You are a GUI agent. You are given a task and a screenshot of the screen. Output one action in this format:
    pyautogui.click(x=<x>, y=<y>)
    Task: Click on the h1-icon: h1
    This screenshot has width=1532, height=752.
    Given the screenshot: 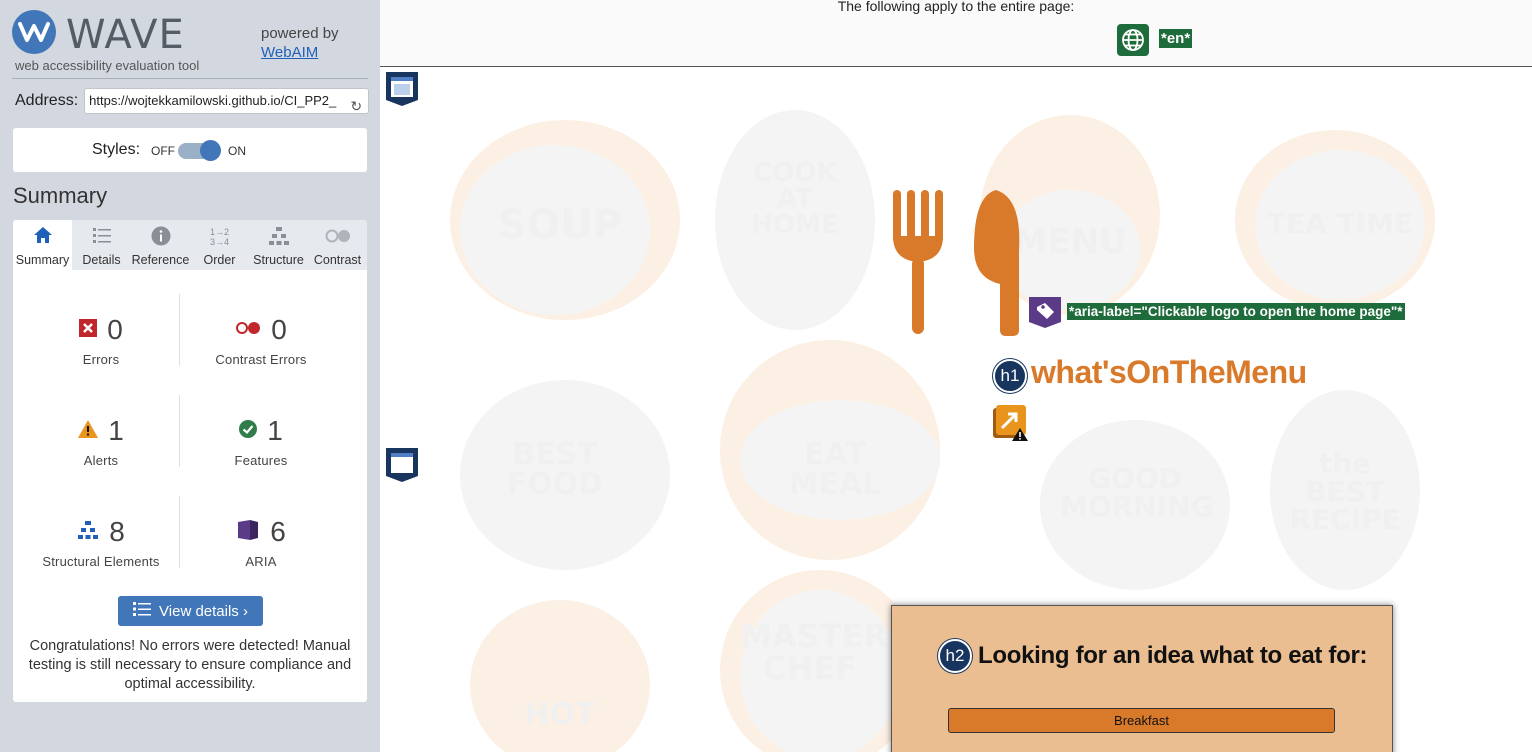 What is the action you would take?
    pyautogui.click(x=1010, y=376)
    